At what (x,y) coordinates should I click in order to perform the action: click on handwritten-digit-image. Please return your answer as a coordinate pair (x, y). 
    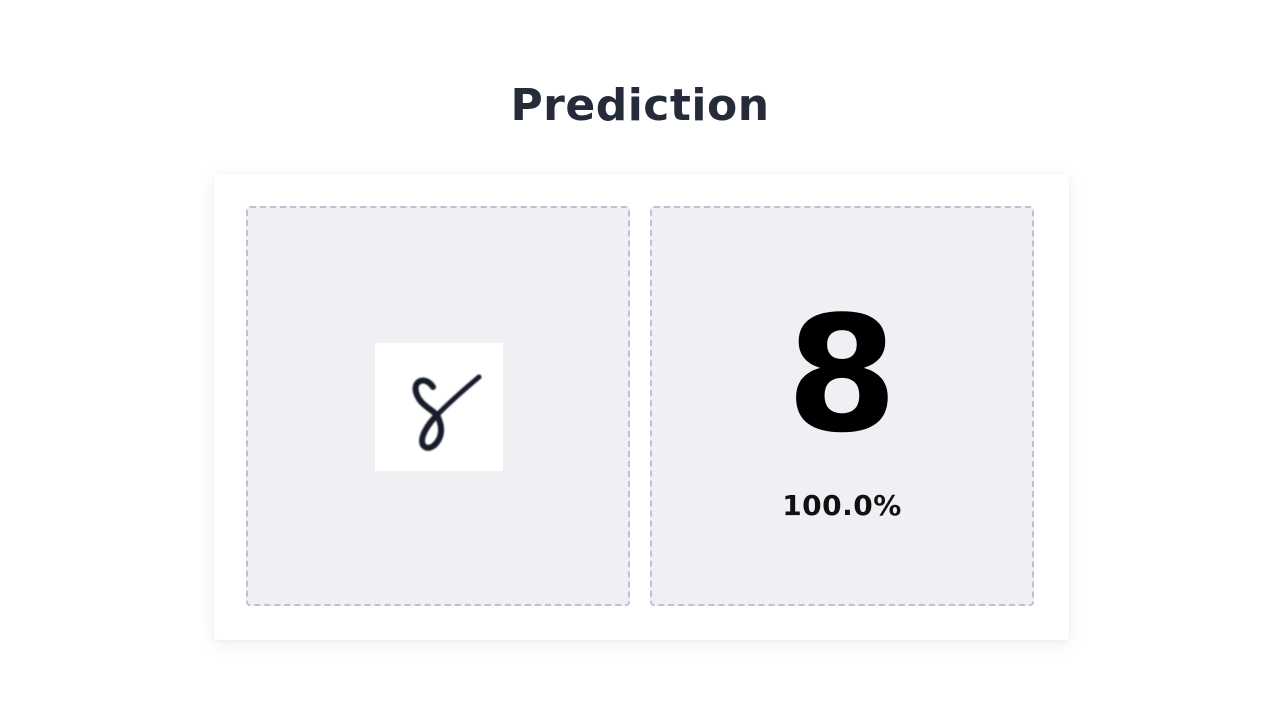
    Looking at the image, I should click on (439, 407).